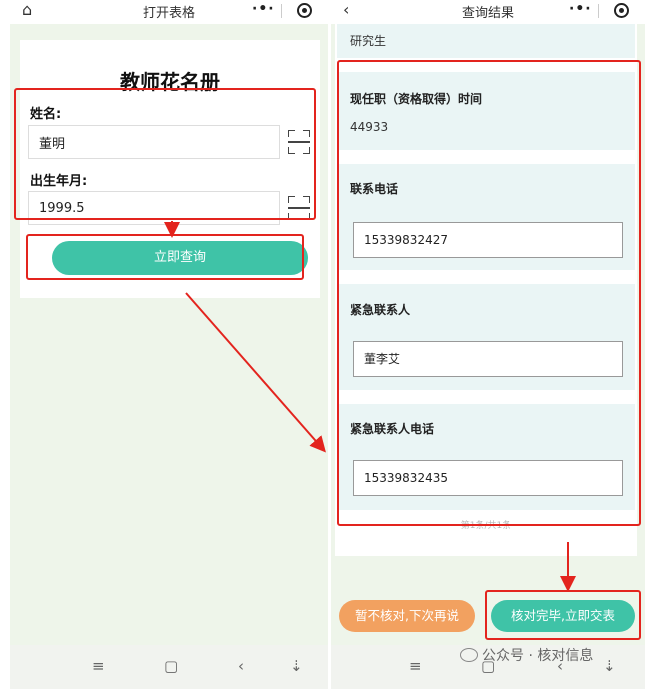 The width and height of the screenshot is (647, 689). I want to click on right-top-bar: ‹ 查询结果 ·•·, so click(488, 12).